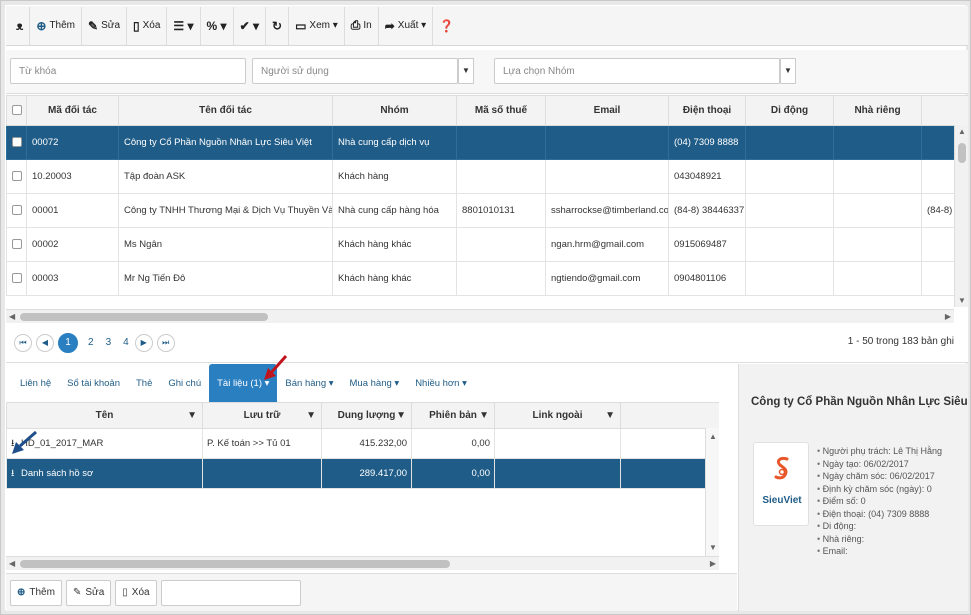  What do you see at coordinates (789, 110) in the screenshot?
I see `col-mobile: Di động` at bounding box center [789, 110].